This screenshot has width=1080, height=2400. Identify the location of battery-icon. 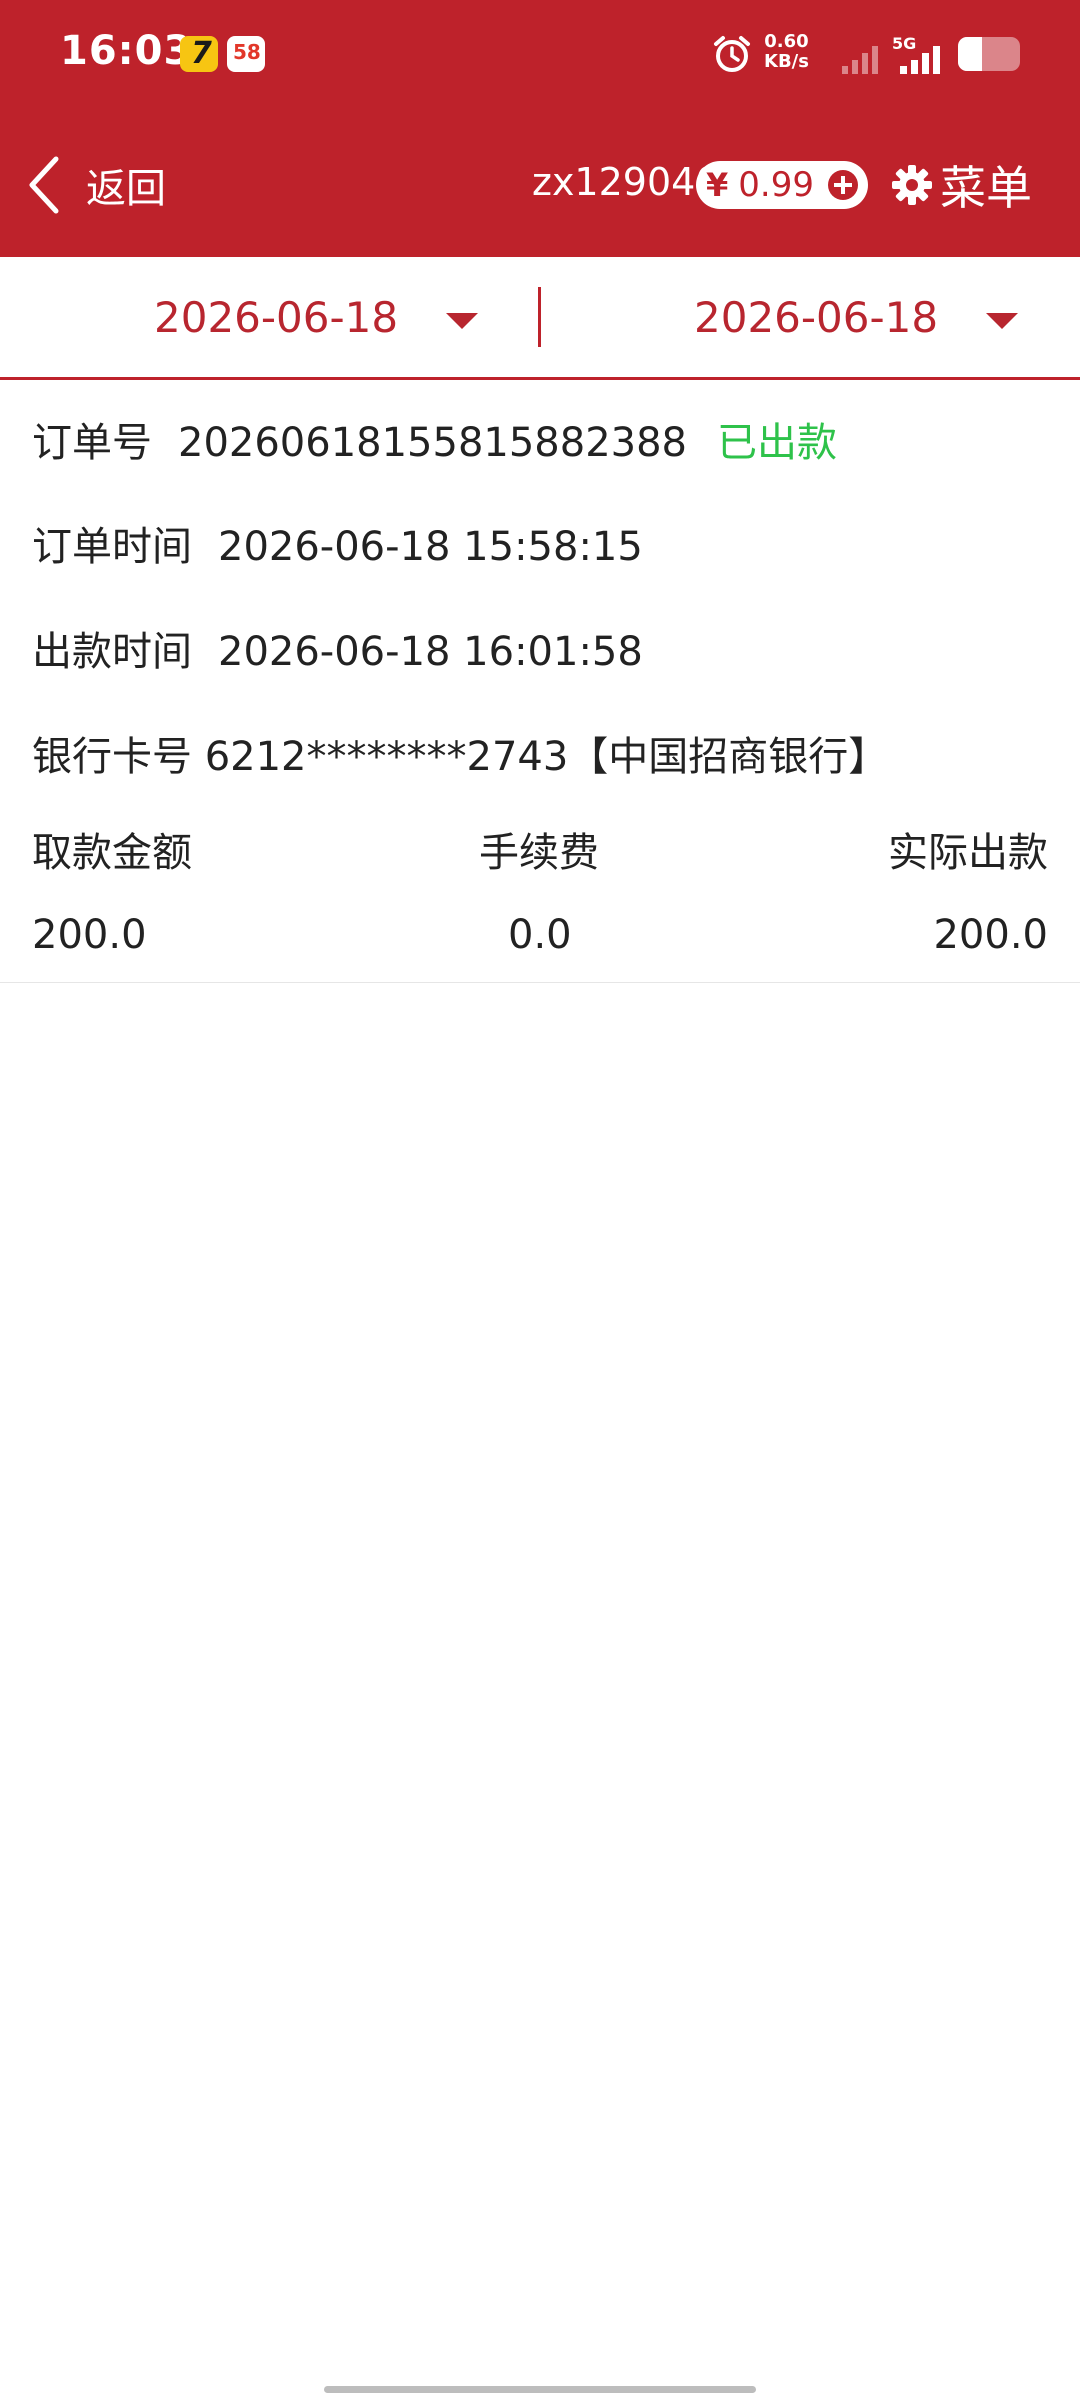
(989, 54).